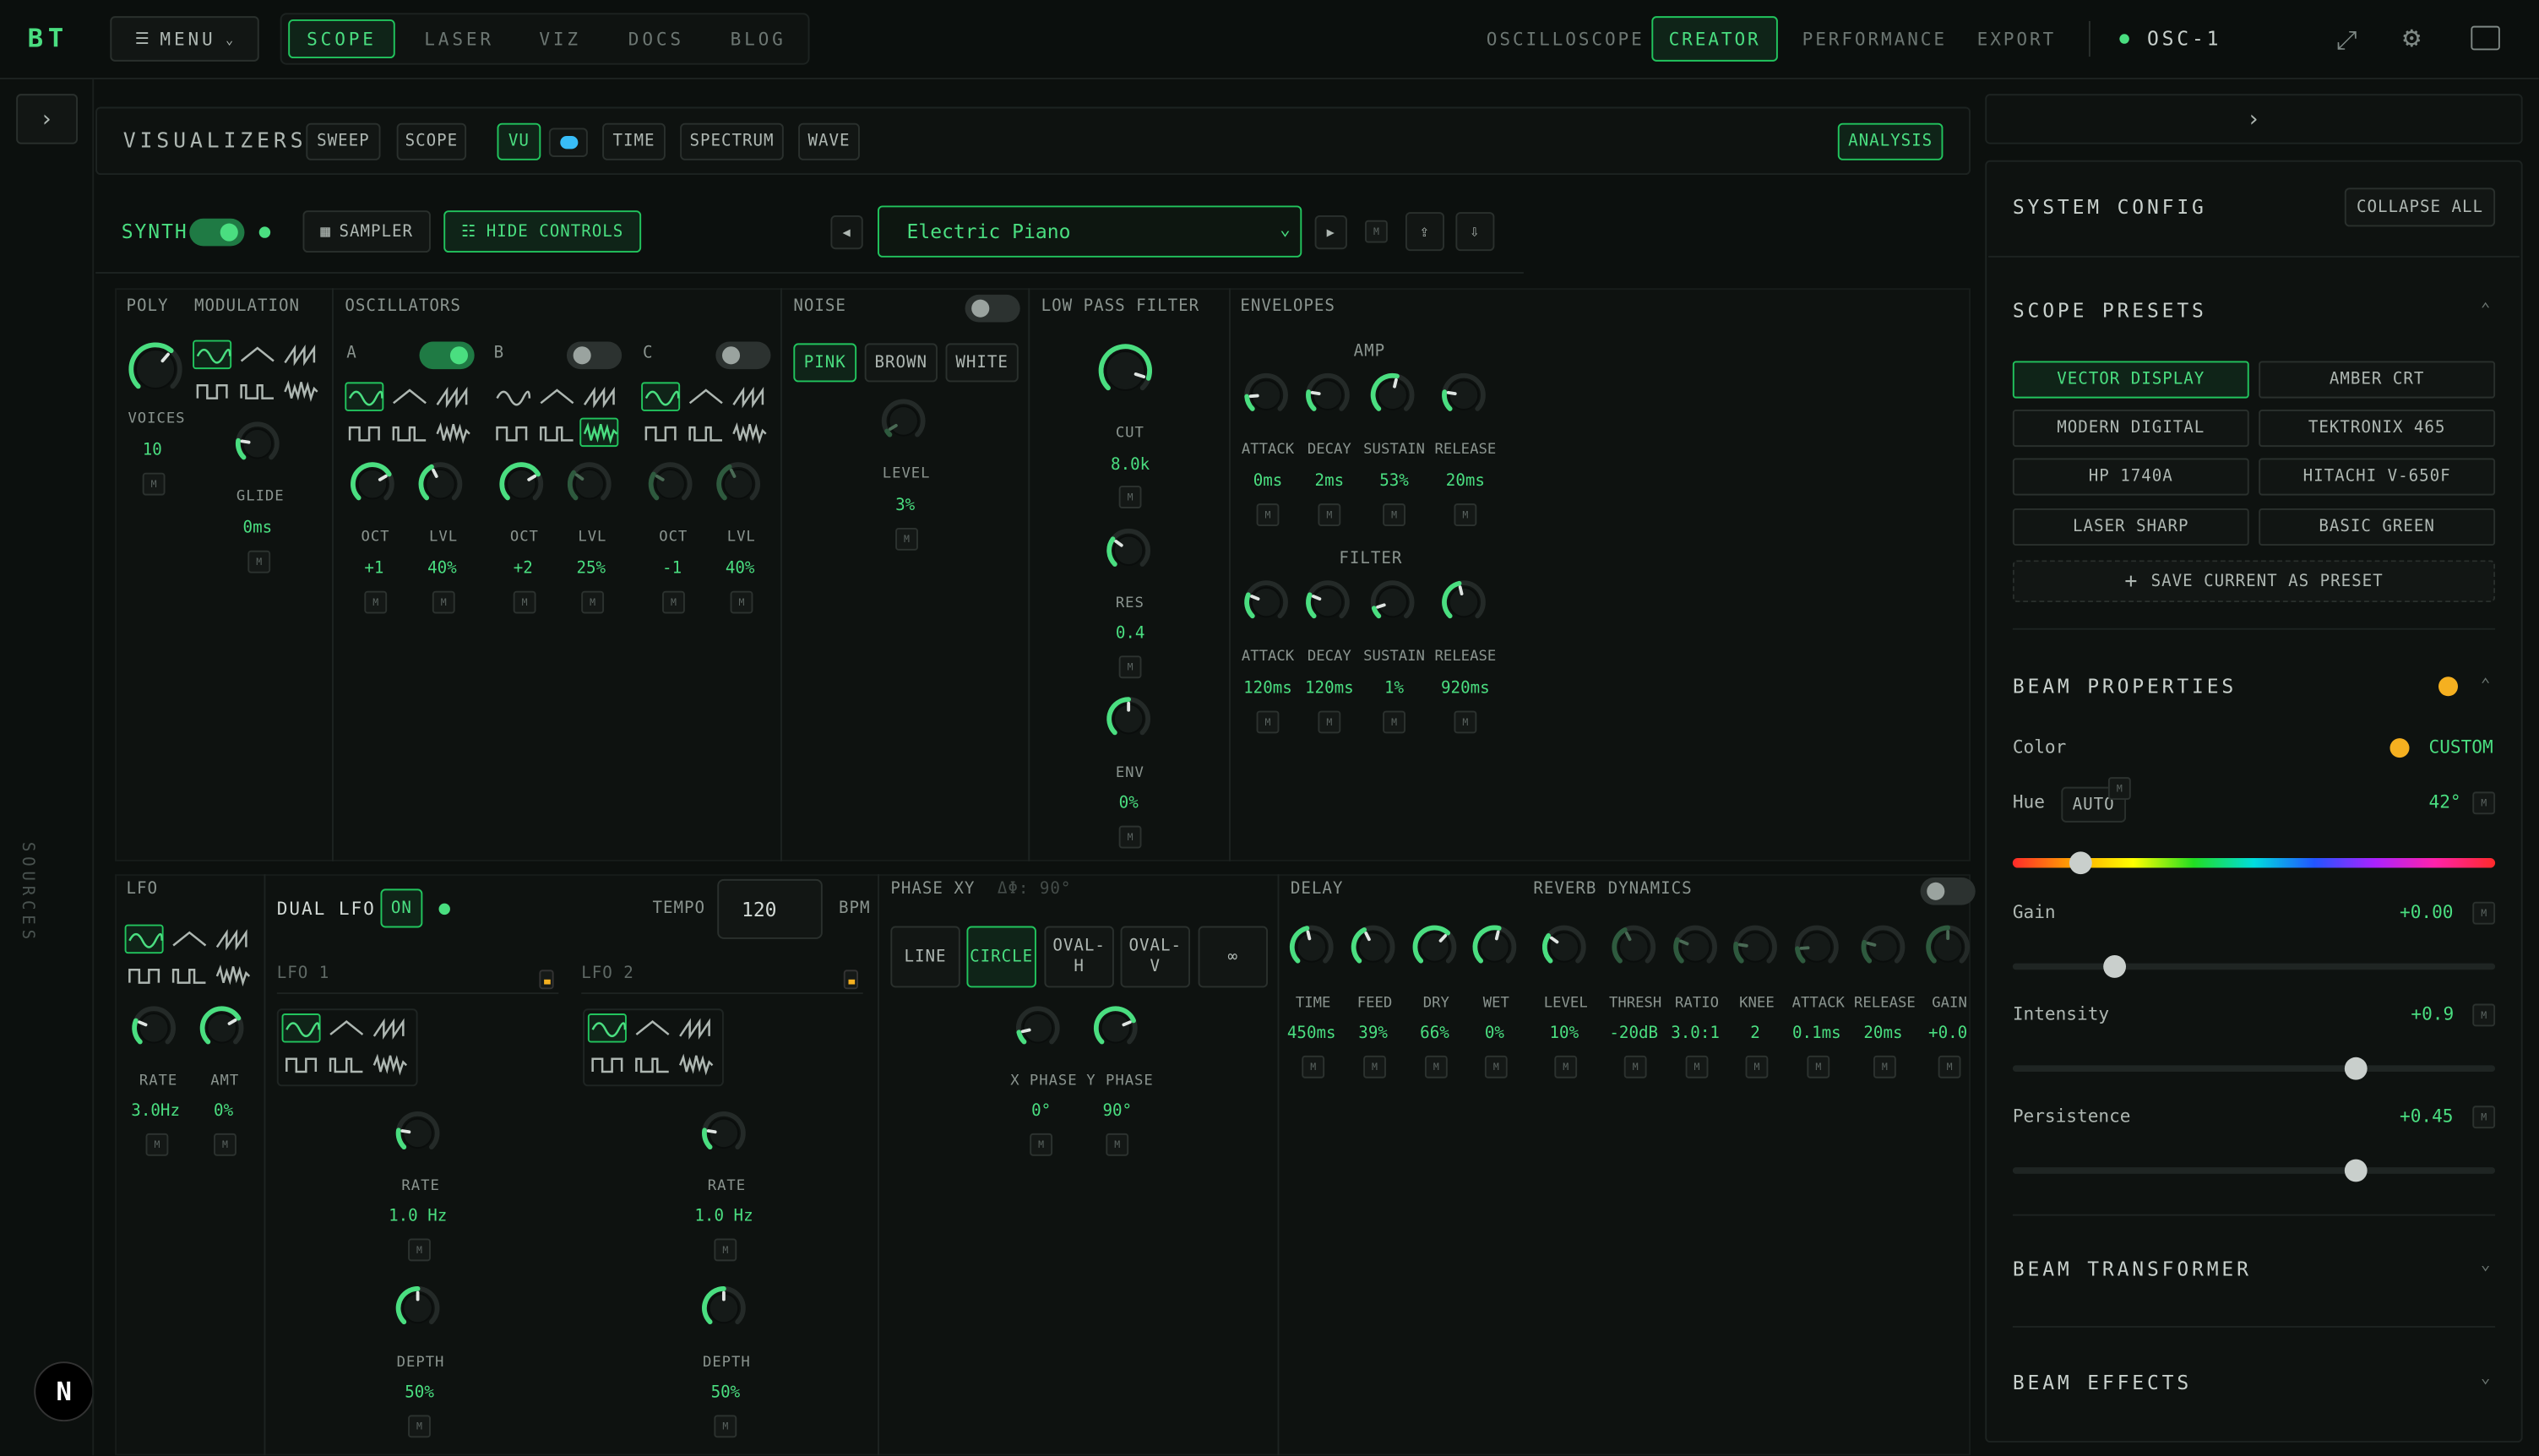 The width and height of the screenshot is (2539, 1456). I want to click on fx-release-midi: M, so click(1884, 1066).